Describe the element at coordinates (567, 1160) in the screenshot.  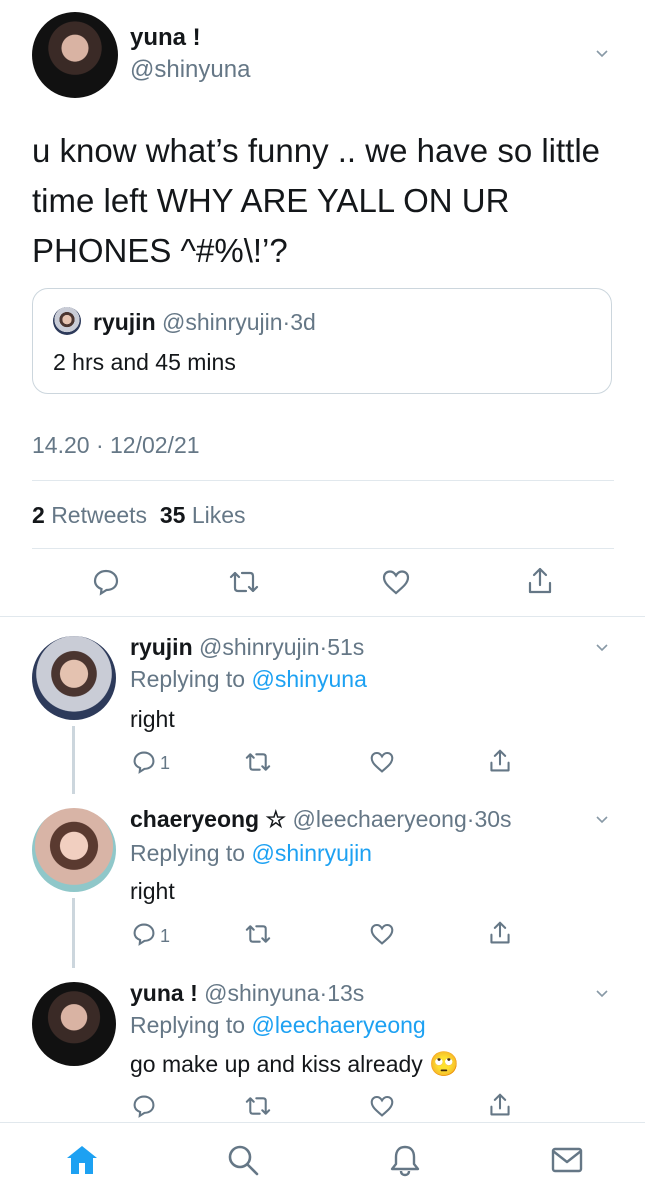
I see `messages-icon` at that location.